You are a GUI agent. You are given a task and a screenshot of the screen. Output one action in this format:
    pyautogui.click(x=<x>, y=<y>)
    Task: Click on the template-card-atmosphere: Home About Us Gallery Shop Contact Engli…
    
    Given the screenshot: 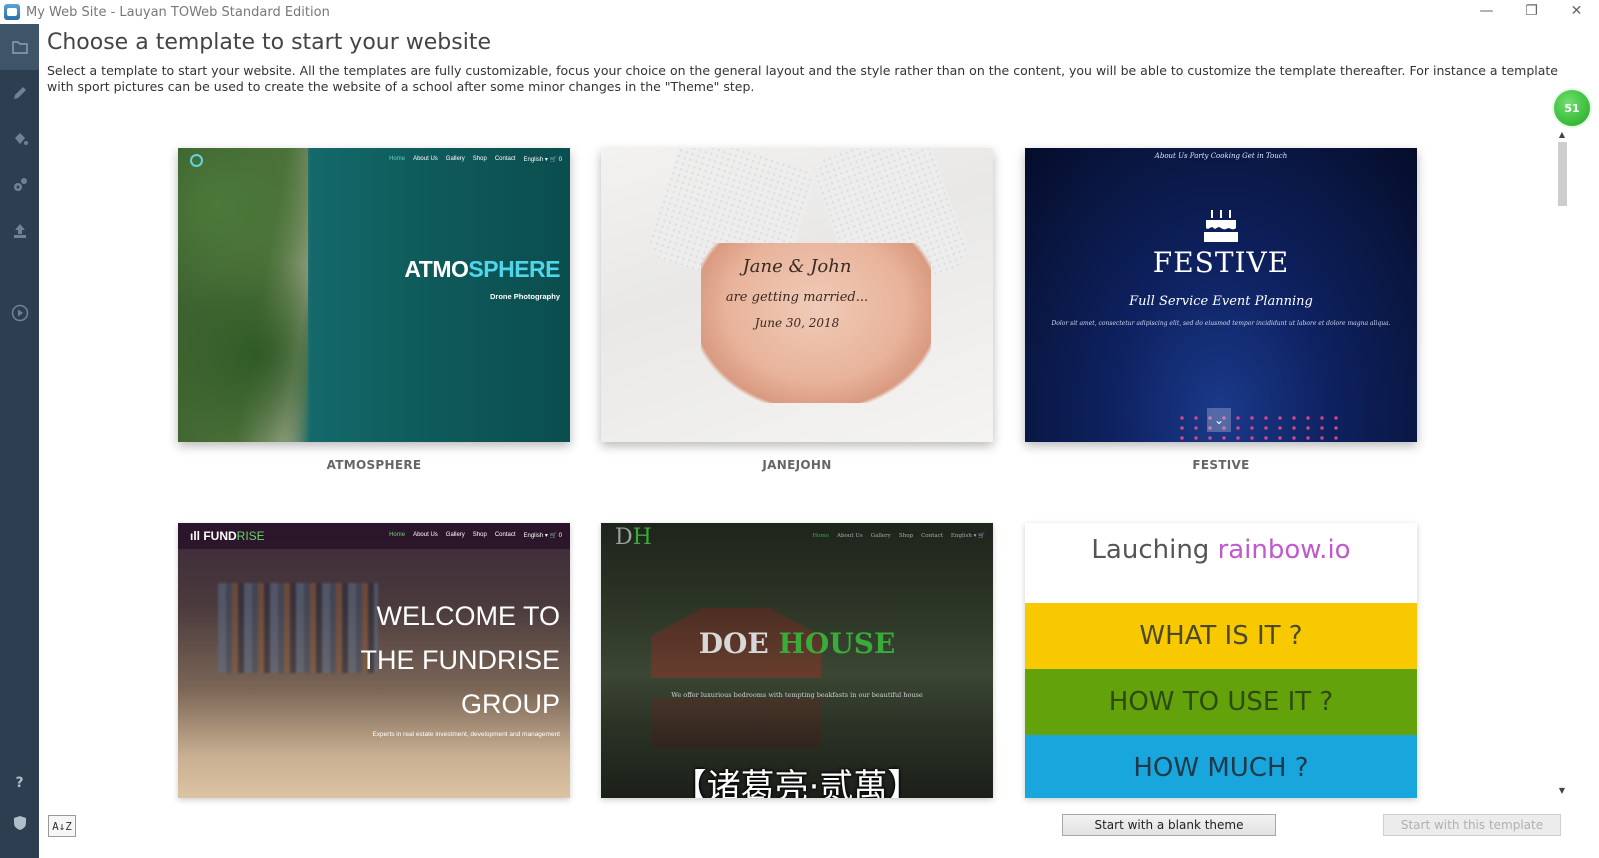 What is the action you would take?
    pyautogui.click(x=374, y=310)
    